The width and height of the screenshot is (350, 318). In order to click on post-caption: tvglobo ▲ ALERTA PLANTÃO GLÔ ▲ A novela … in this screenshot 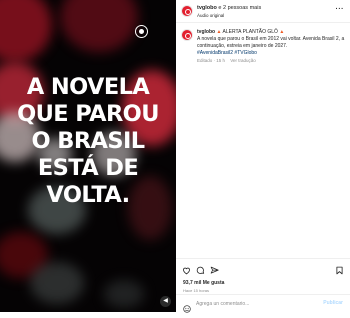, I will do `click(272, 43)`.